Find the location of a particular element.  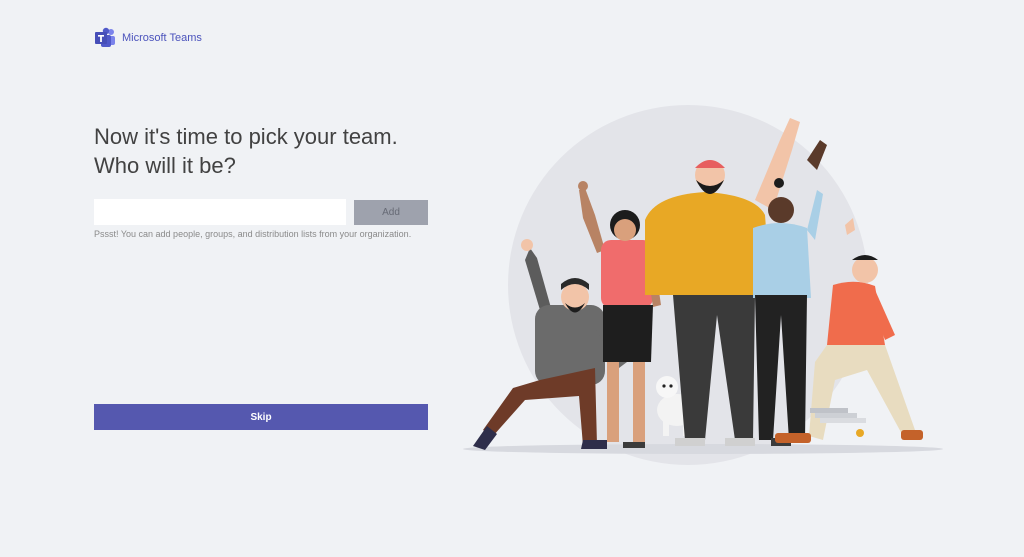

skip-button: Skip is located at coordinates (261, 417).